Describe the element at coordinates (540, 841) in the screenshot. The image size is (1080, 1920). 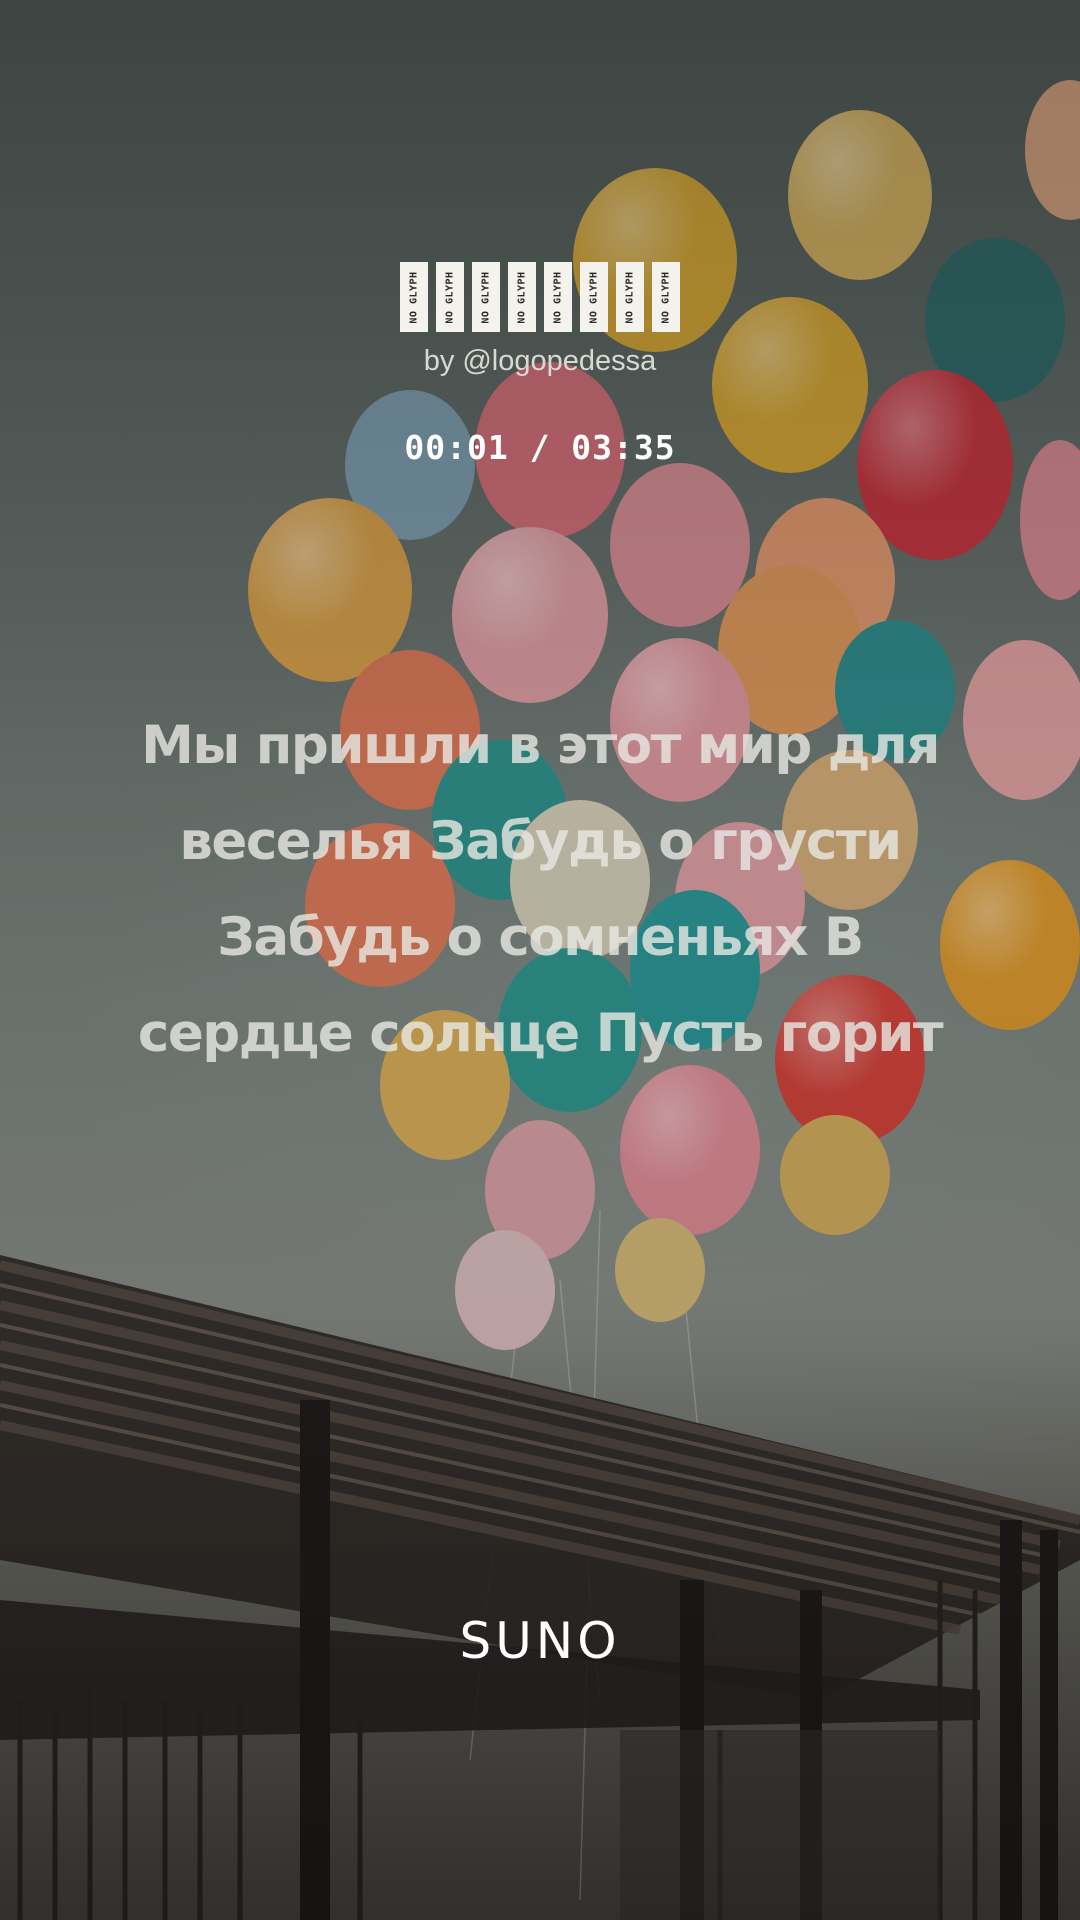
I see `lyric-line: веселья Забудь о грусти` at that location.